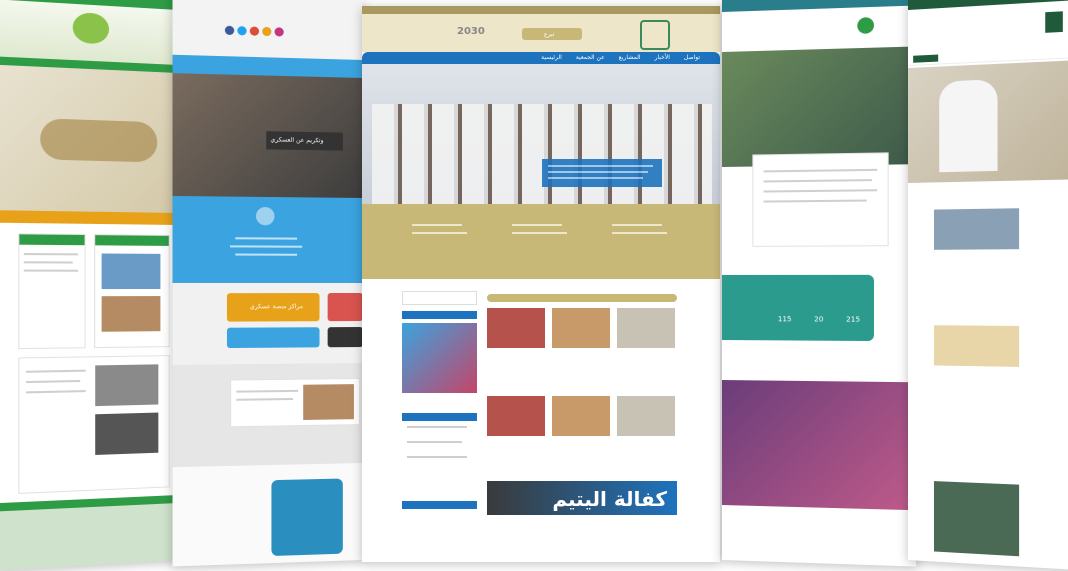  I want to click on phone-mockup, so click(306, 517).